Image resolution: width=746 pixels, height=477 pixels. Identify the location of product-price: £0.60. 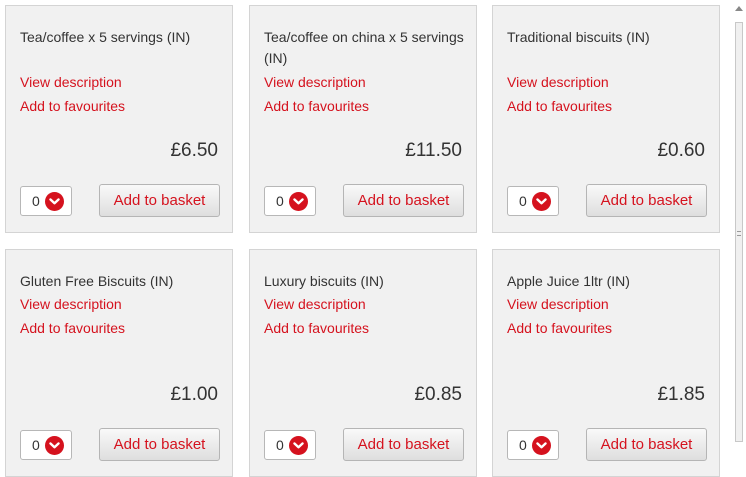
(681, 150).